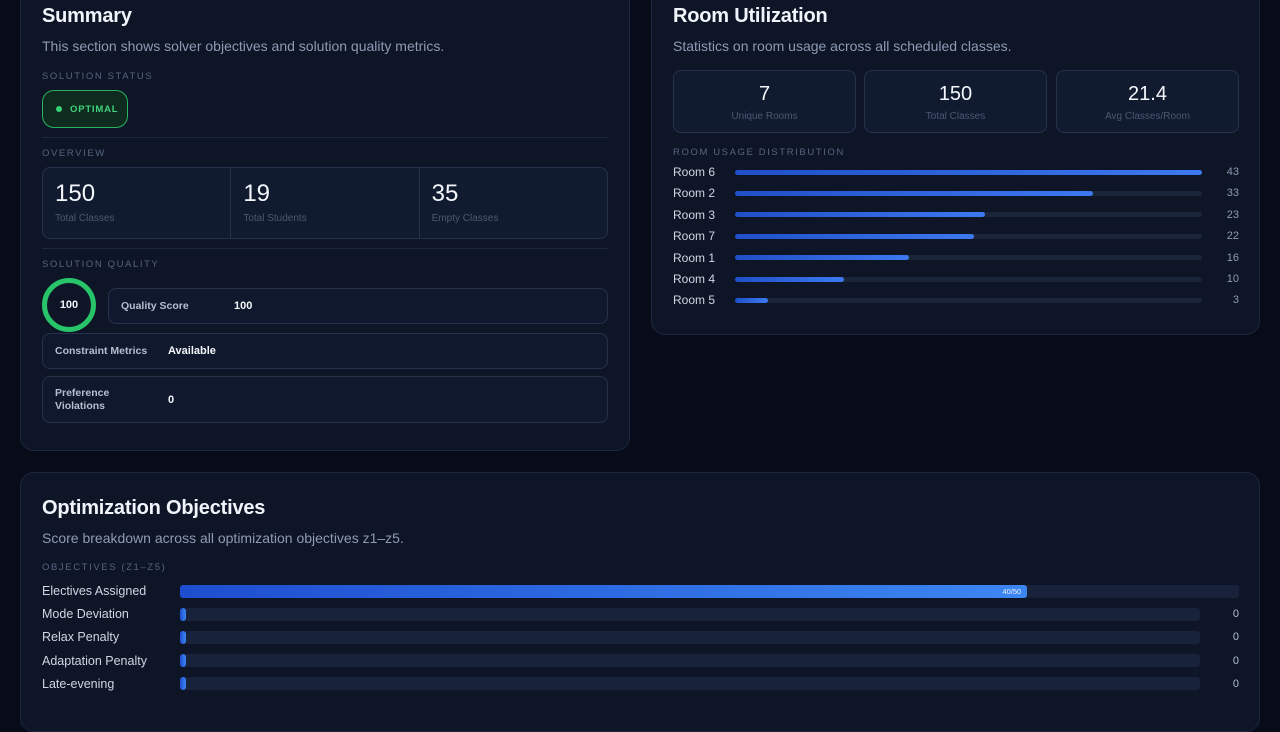 This screenshot has height=732, width=1280. What do you see at coordinates (1232, 236) in the screenshot?
I see `room-count: 22` at bounding box center [1232, 236].